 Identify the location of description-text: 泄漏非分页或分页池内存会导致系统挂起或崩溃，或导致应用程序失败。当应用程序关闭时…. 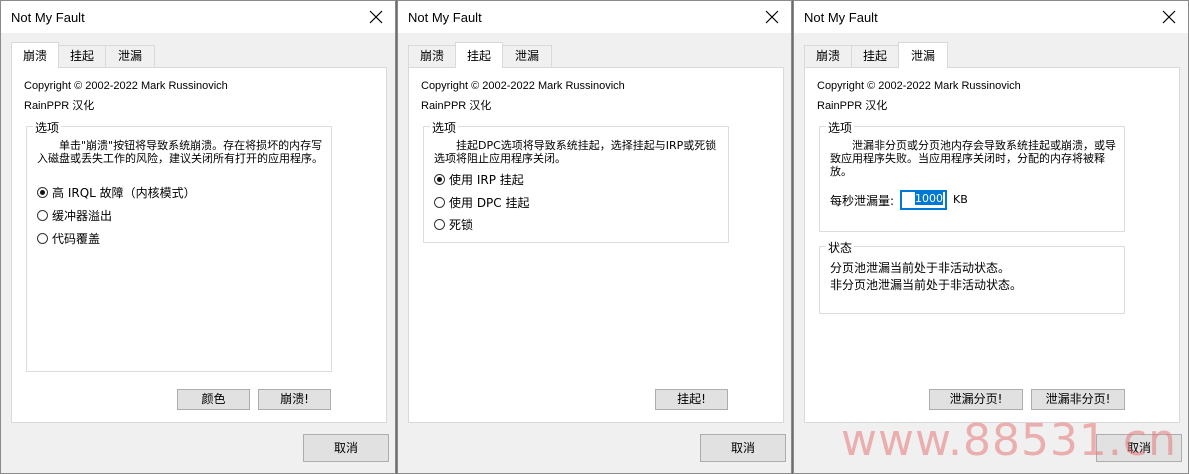
(973, 158).